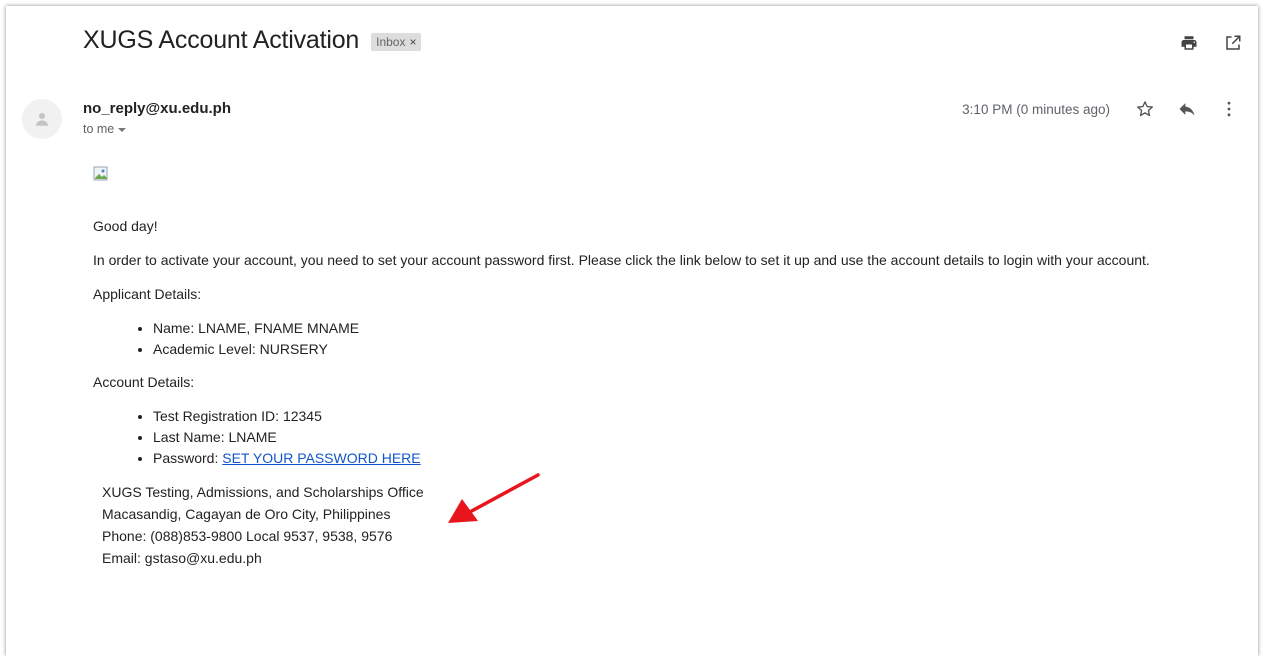 The image size is (1265, 656). What do you see at coordinates (698, 349) in the screenshot?
I see `list-item: Academic Level: NURSERY` at bounding box center [698, 349].